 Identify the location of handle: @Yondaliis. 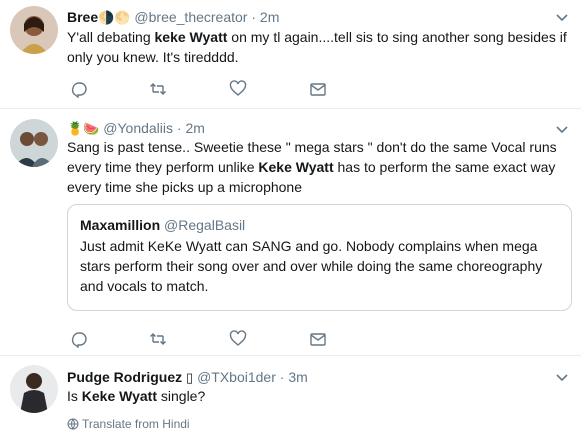
(138, 128).